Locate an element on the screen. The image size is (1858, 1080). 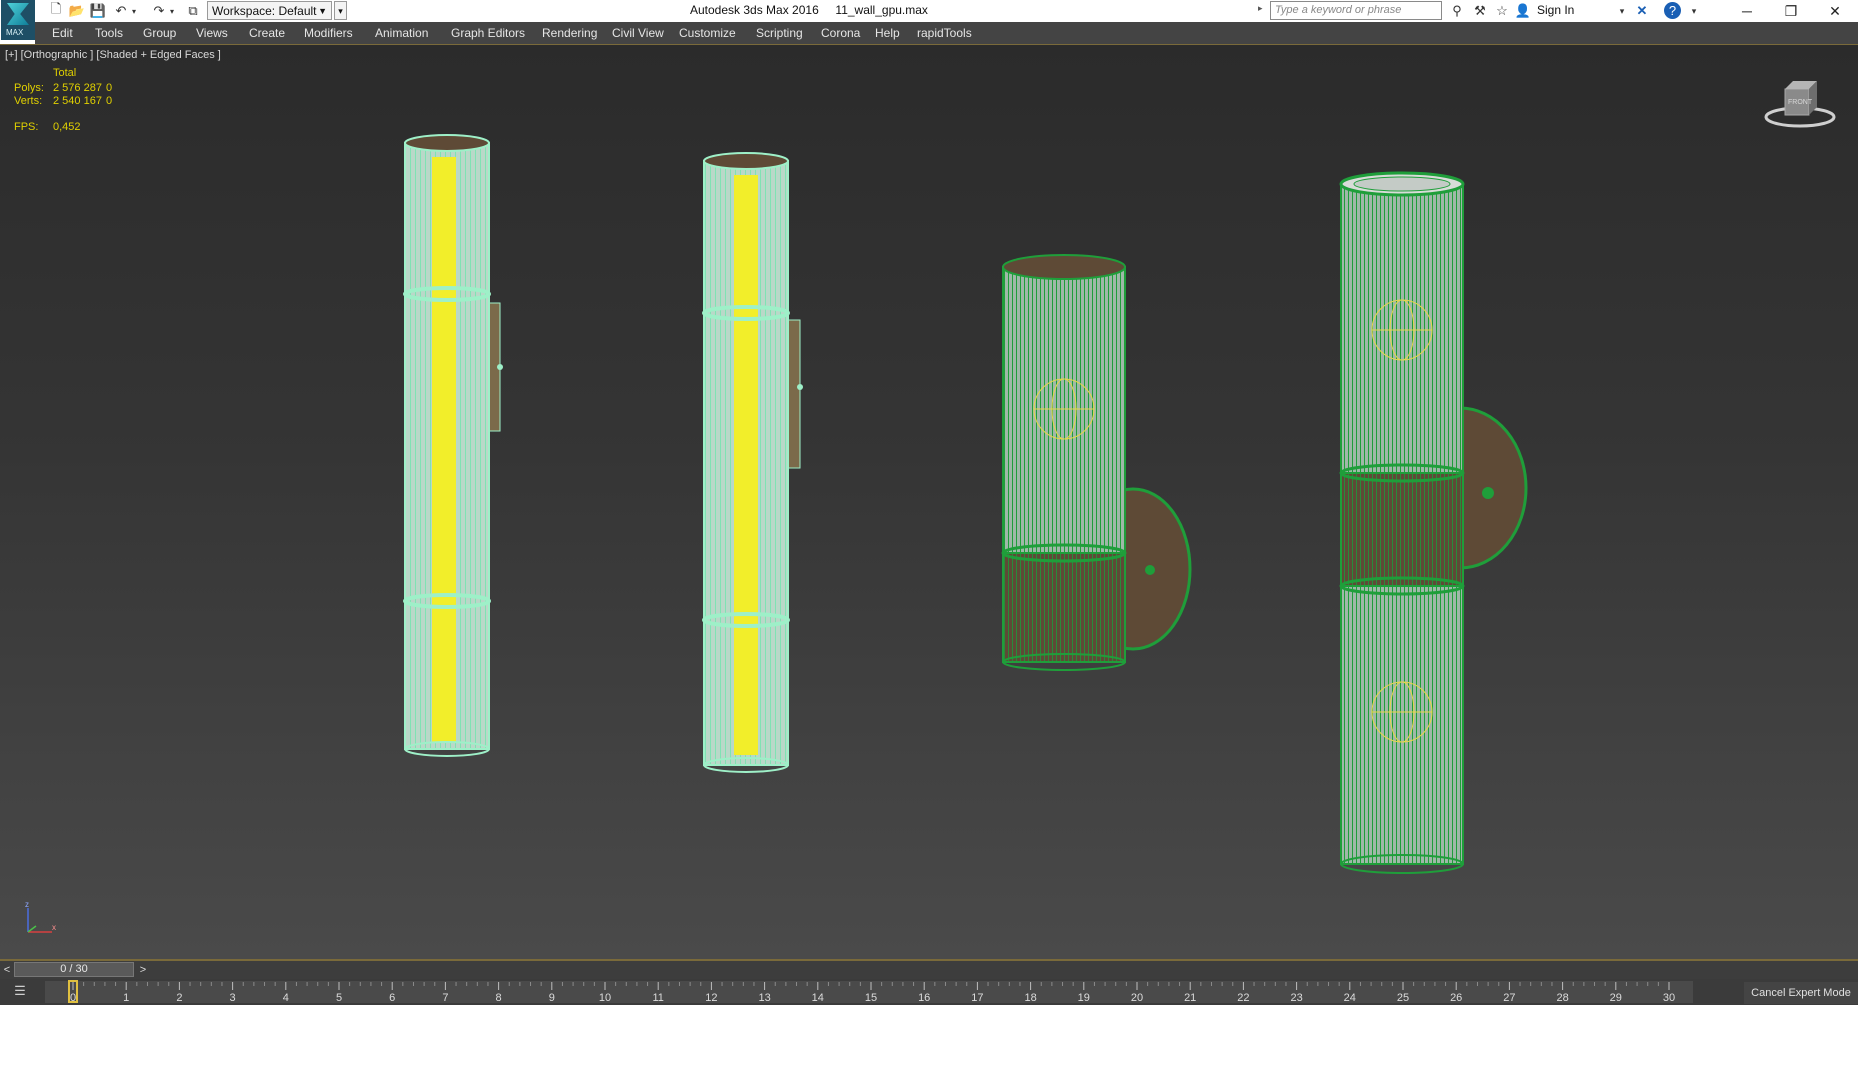
frame-tick-label: 4 is located at coordinates (286, 998).